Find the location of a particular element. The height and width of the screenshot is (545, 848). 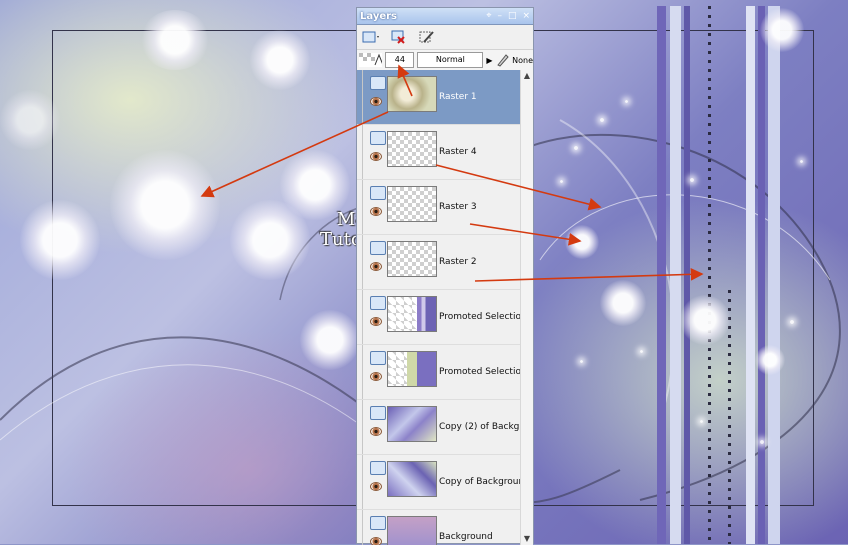

layer-name: Background is located at coordinates (466, 537).